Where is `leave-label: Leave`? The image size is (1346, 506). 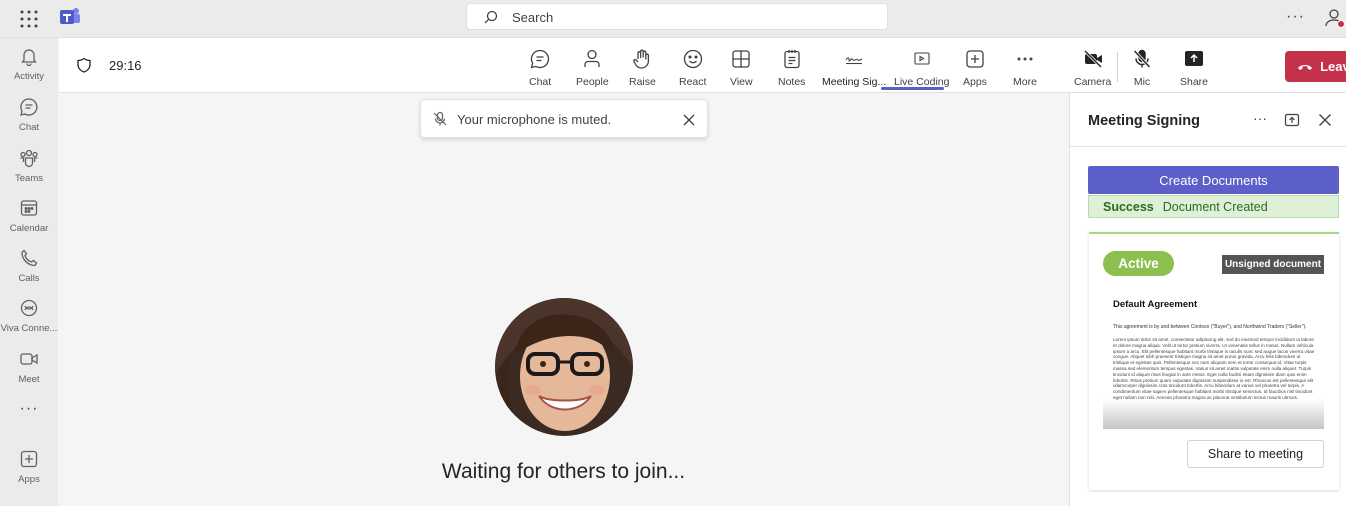
leave-label: Leave is located at coordinates (1333, 66).